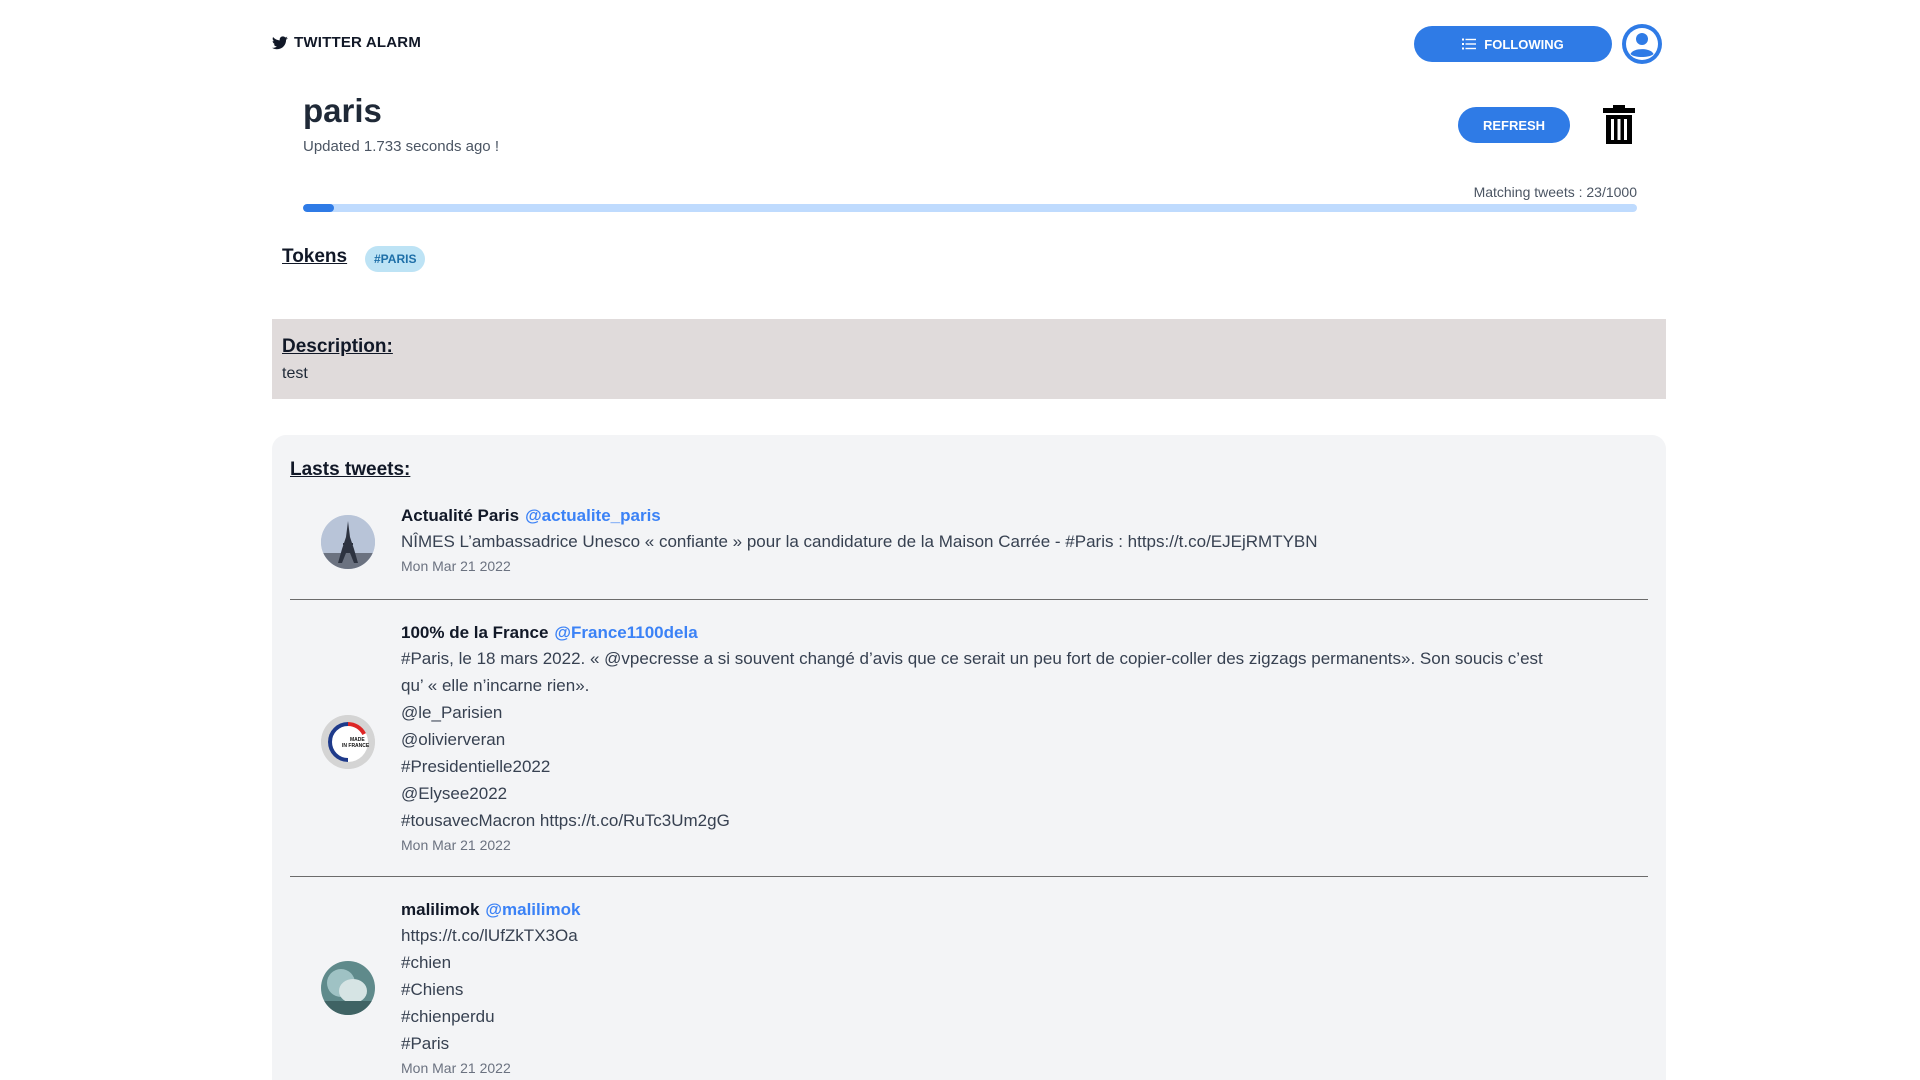 The image size is (1920, 1080). What do you see at coordinates (452, 712) in the screenshot?
I see `tweet-text-line: @le_Parisien` at bounding box center [452, 712].